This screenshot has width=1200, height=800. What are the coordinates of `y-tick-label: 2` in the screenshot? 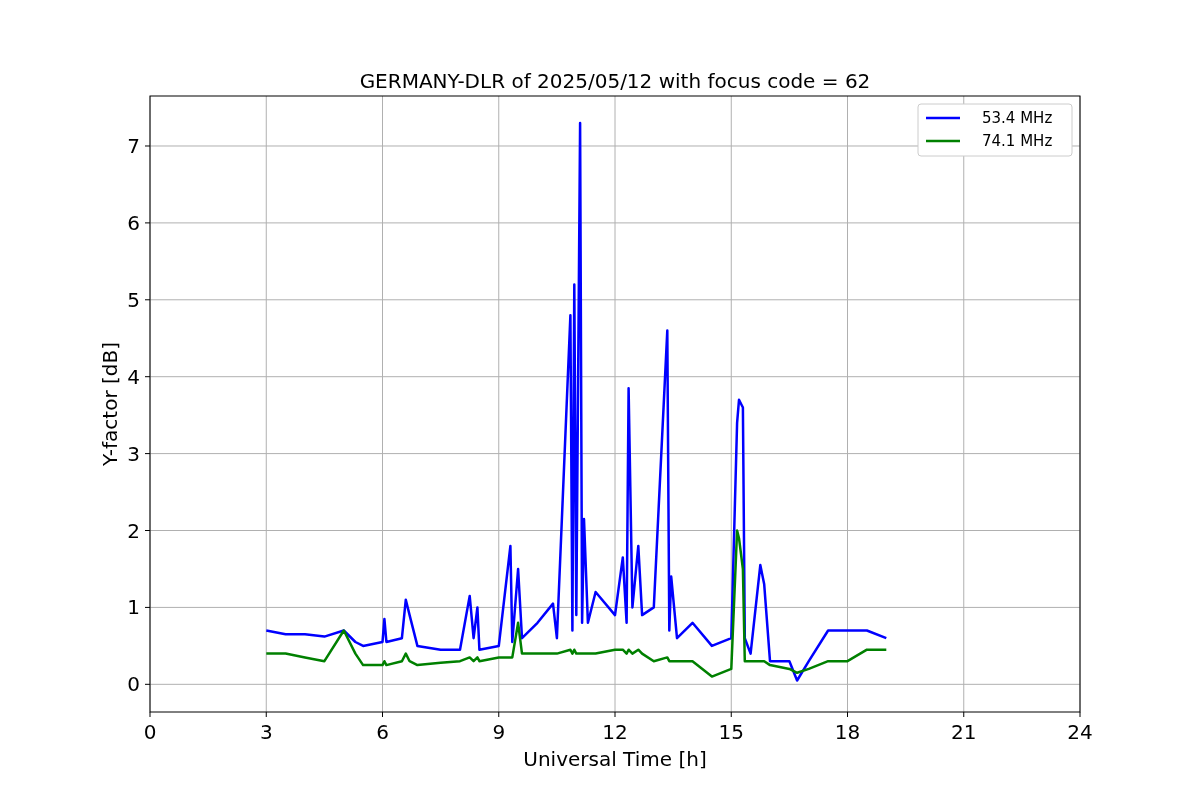 It's located at (133, 530).